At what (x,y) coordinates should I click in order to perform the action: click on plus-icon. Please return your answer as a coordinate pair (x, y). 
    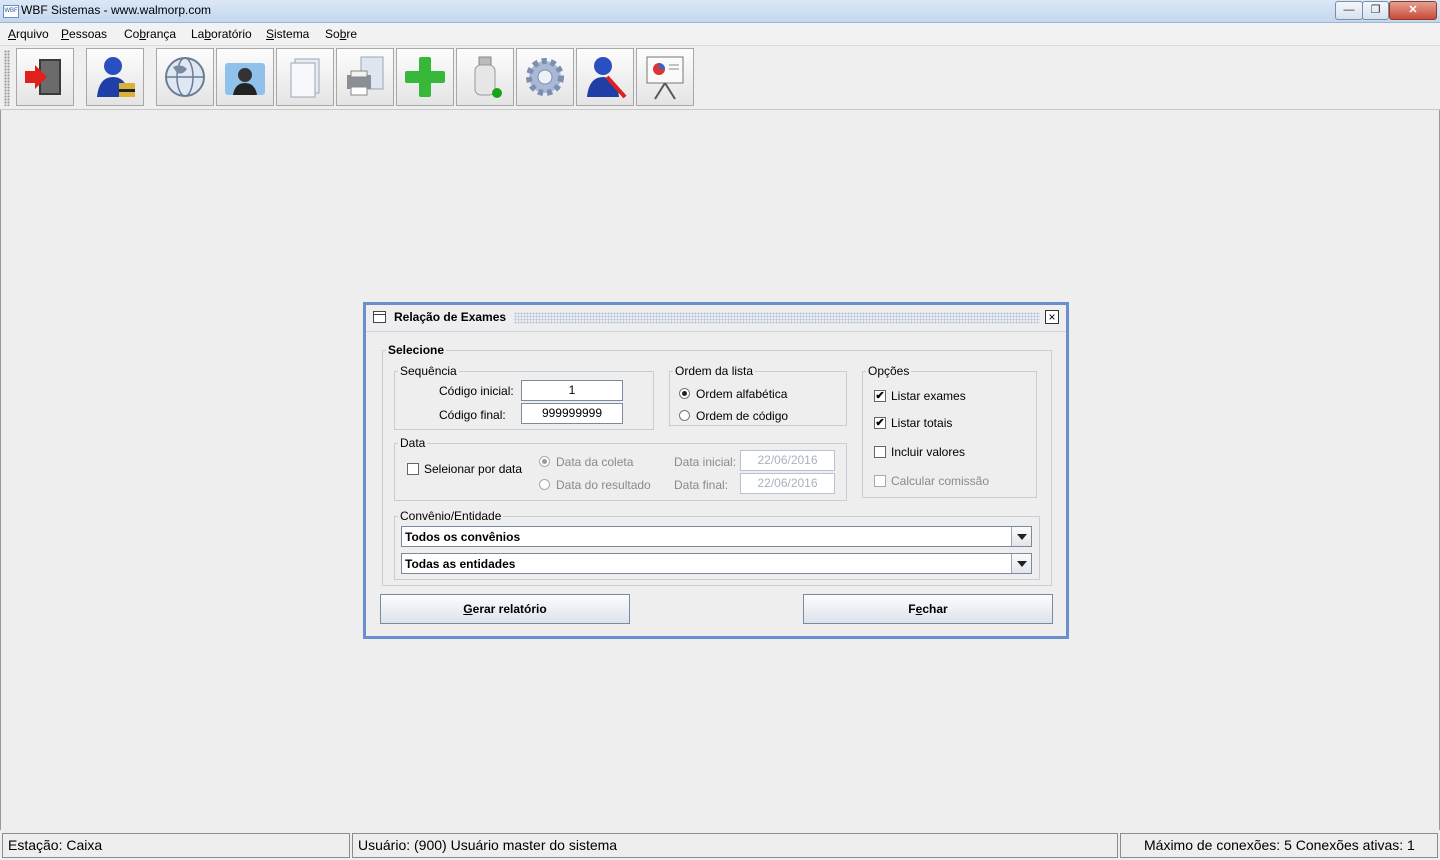
    Looking at the image, I should click on (425, 77).